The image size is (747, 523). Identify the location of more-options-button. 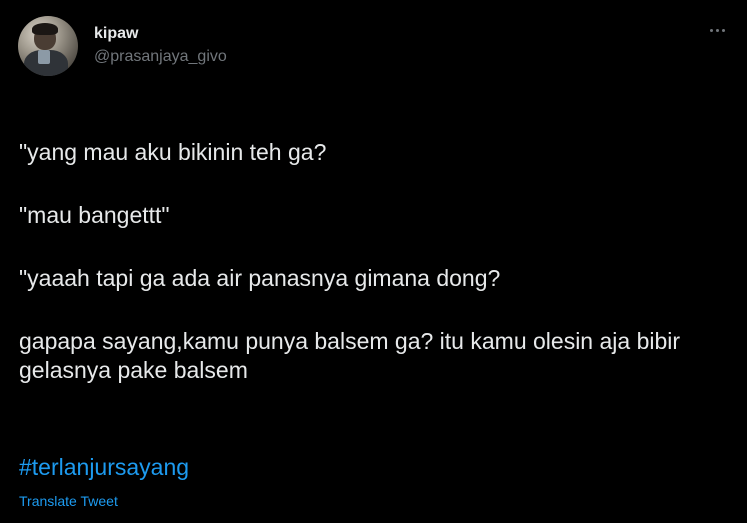
(717, 30).